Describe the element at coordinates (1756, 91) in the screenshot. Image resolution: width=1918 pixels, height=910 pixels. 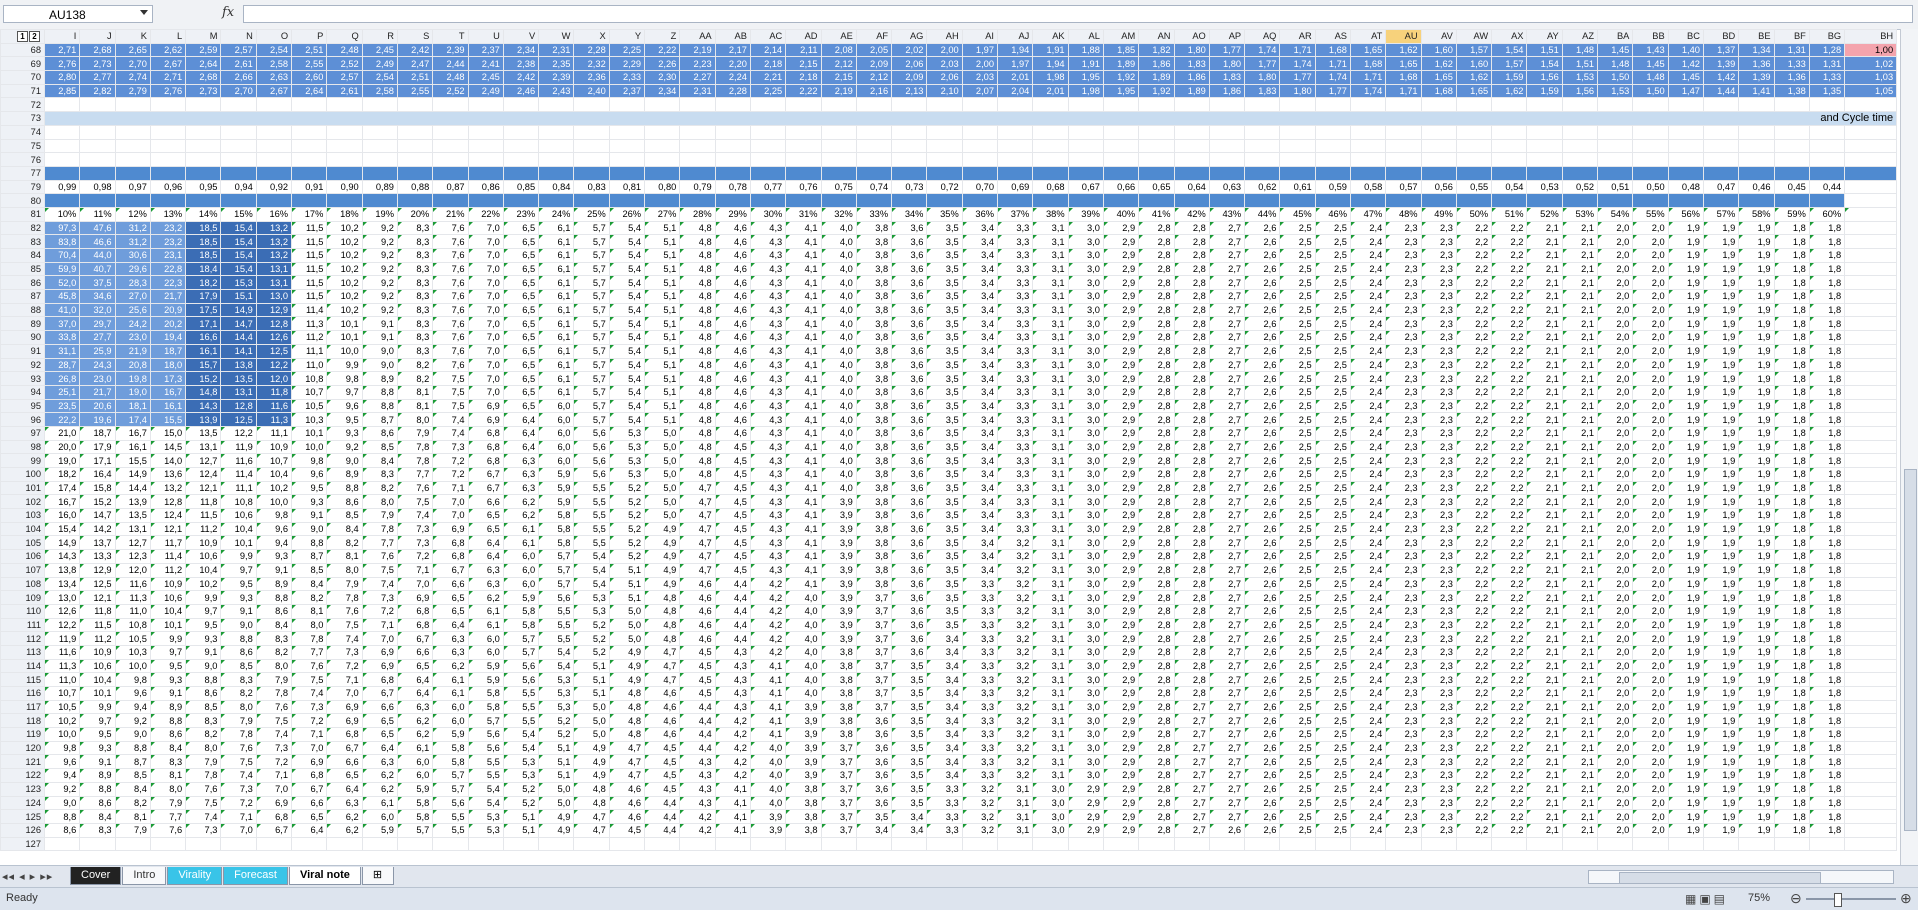
I see `table-cell: 1,41` at that location.